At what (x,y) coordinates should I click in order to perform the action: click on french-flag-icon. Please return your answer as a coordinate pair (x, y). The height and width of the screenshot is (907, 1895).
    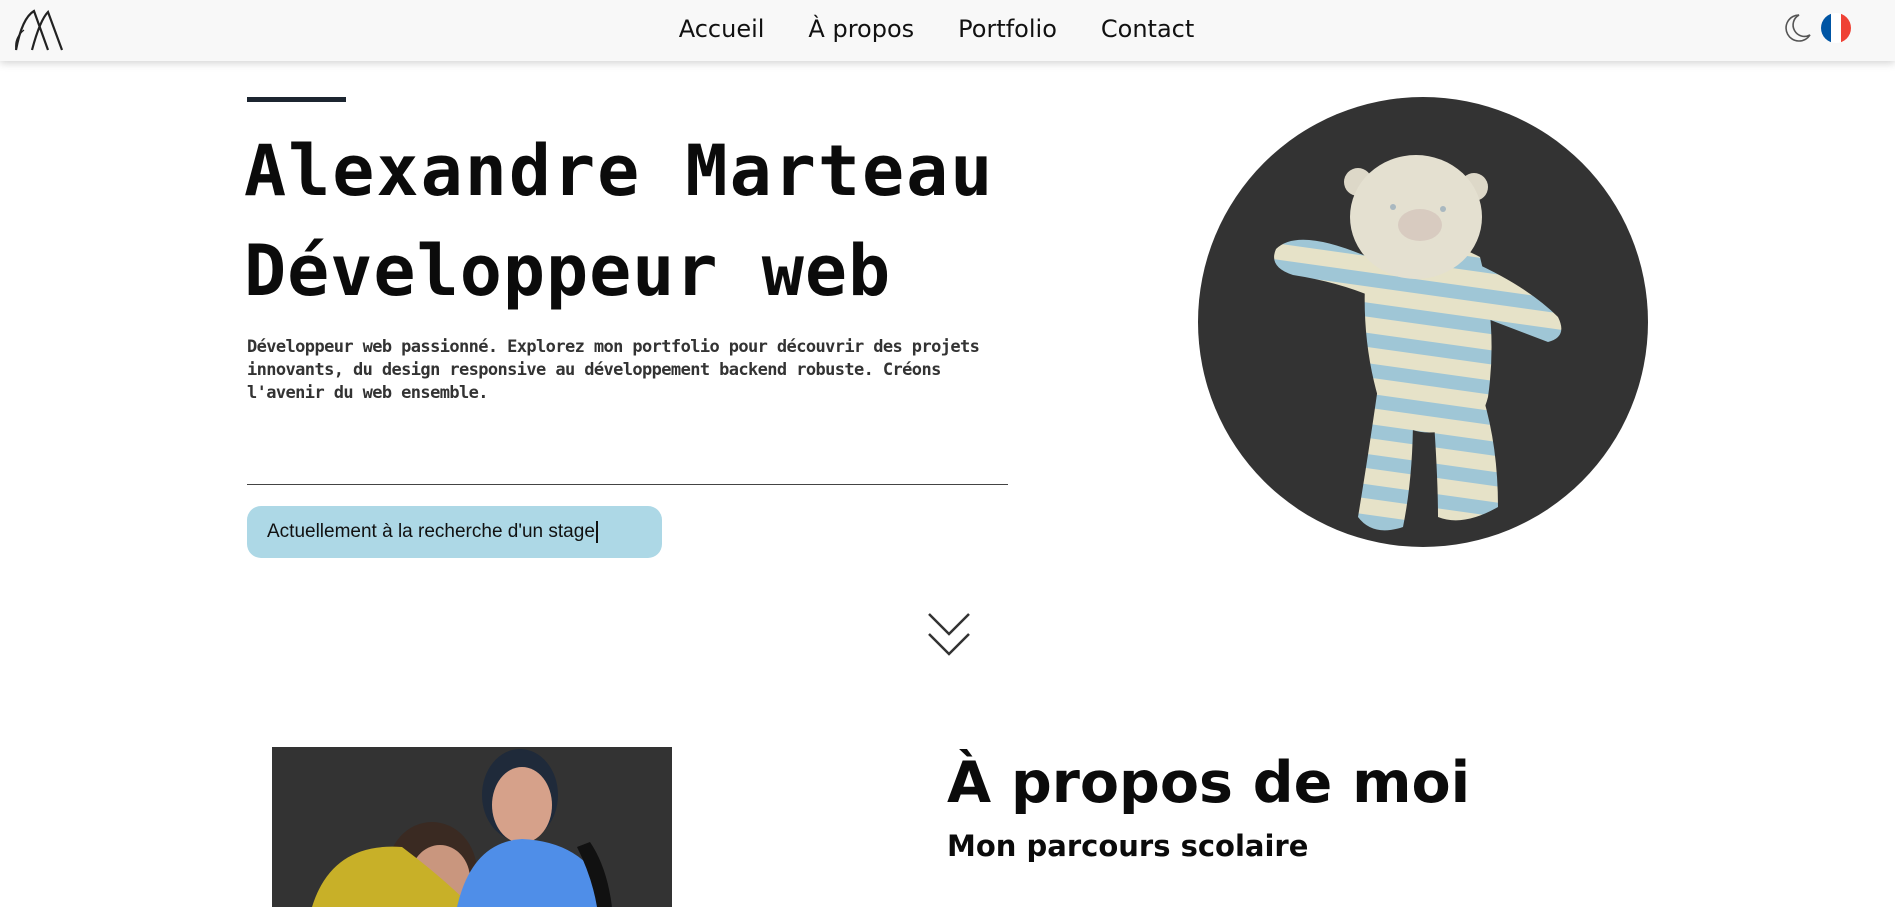
    Looking at the image, I should click on (1836, 28).